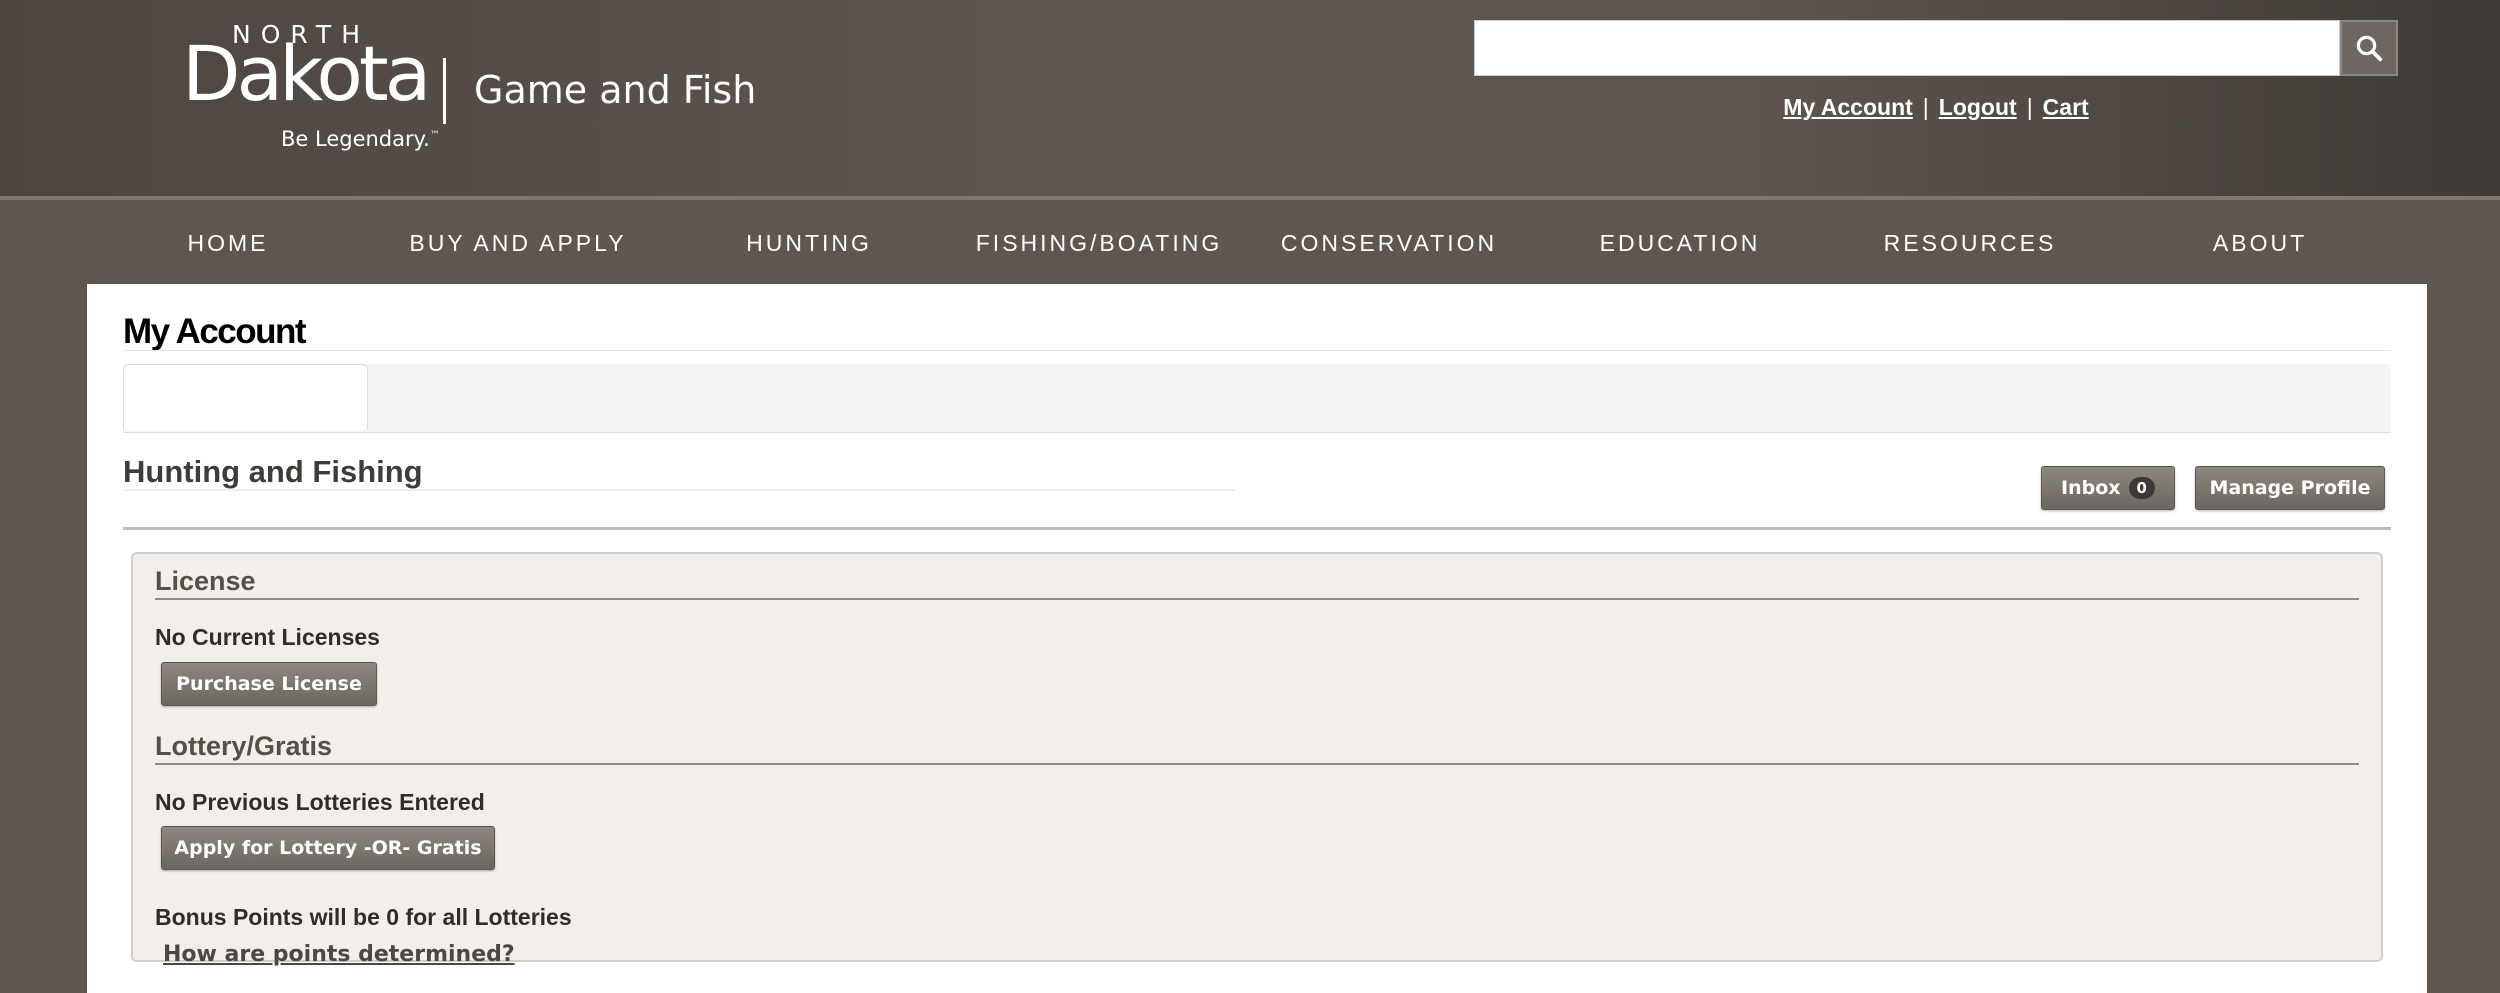  Describe the element at coordinates (328, 848) in the screenshot. I see `apply-lottery-button: Apply for Lottery -OR- Gratis` at that location.